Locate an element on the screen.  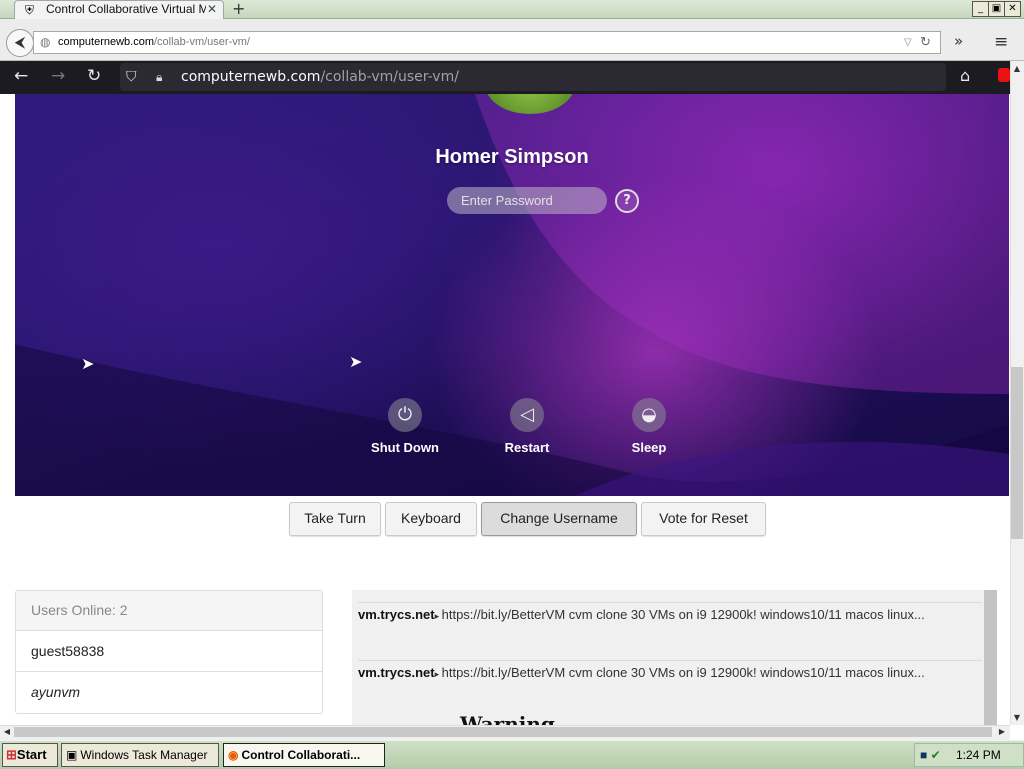
system-tray: ■ ✔ 1:24 PM is located at coordinates (969, 755).